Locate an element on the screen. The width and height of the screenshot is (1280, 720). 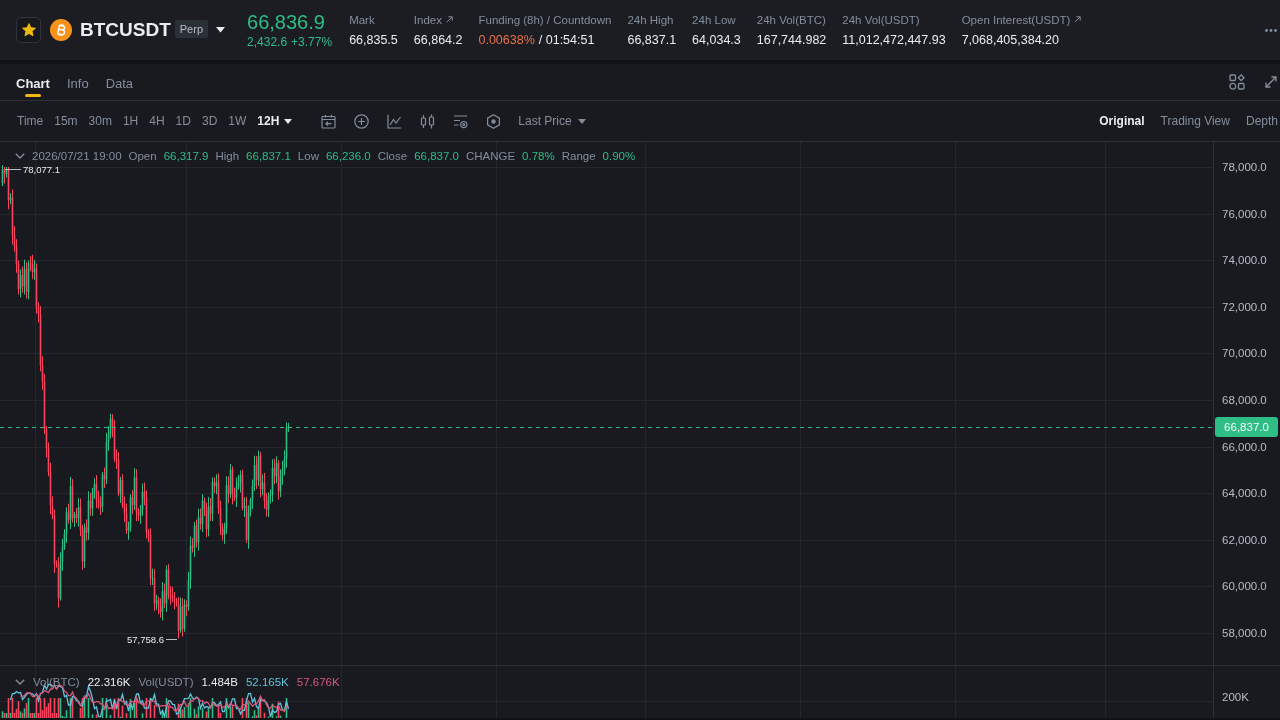
stat-label: Funding (8h) / Countdown is located at coordinates (545, 19).